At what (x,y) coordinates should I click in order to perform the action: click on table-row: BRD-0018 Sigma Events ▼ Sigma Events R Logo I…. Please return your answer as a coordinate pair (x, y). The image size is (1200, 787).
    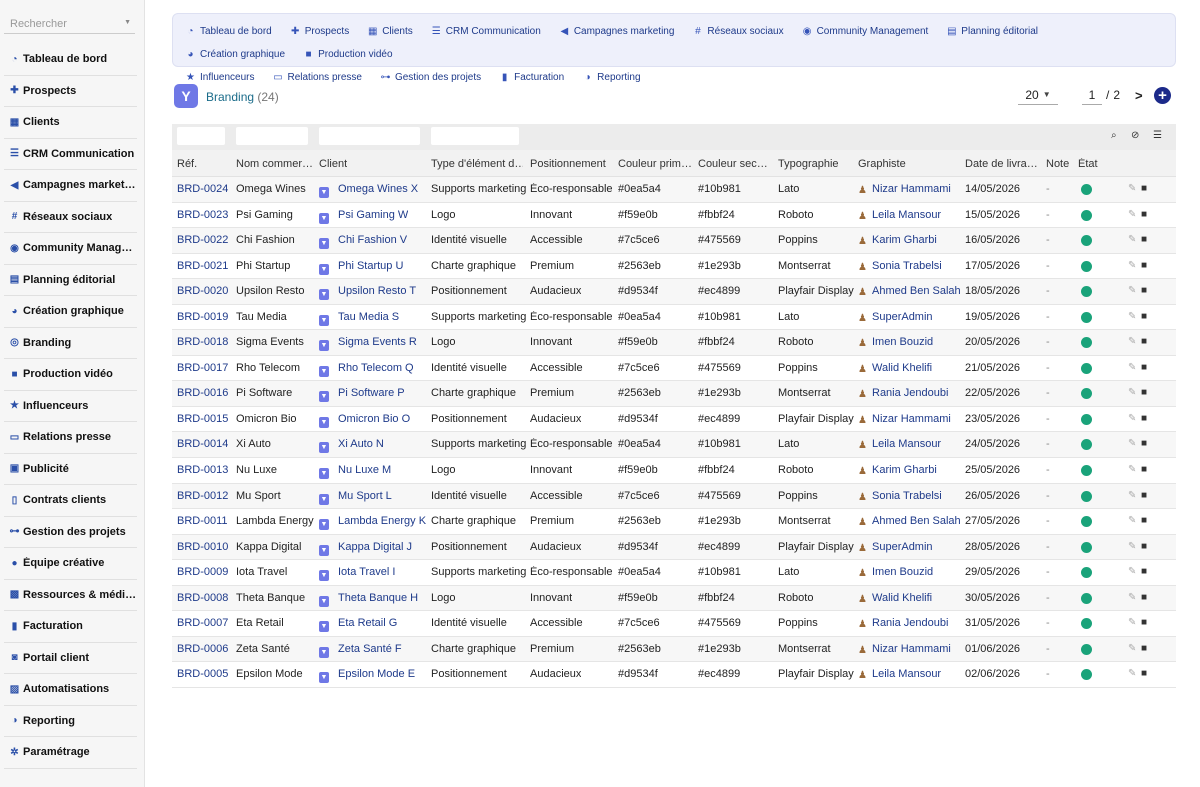
    Looking at the image, I should click on (674, 343).